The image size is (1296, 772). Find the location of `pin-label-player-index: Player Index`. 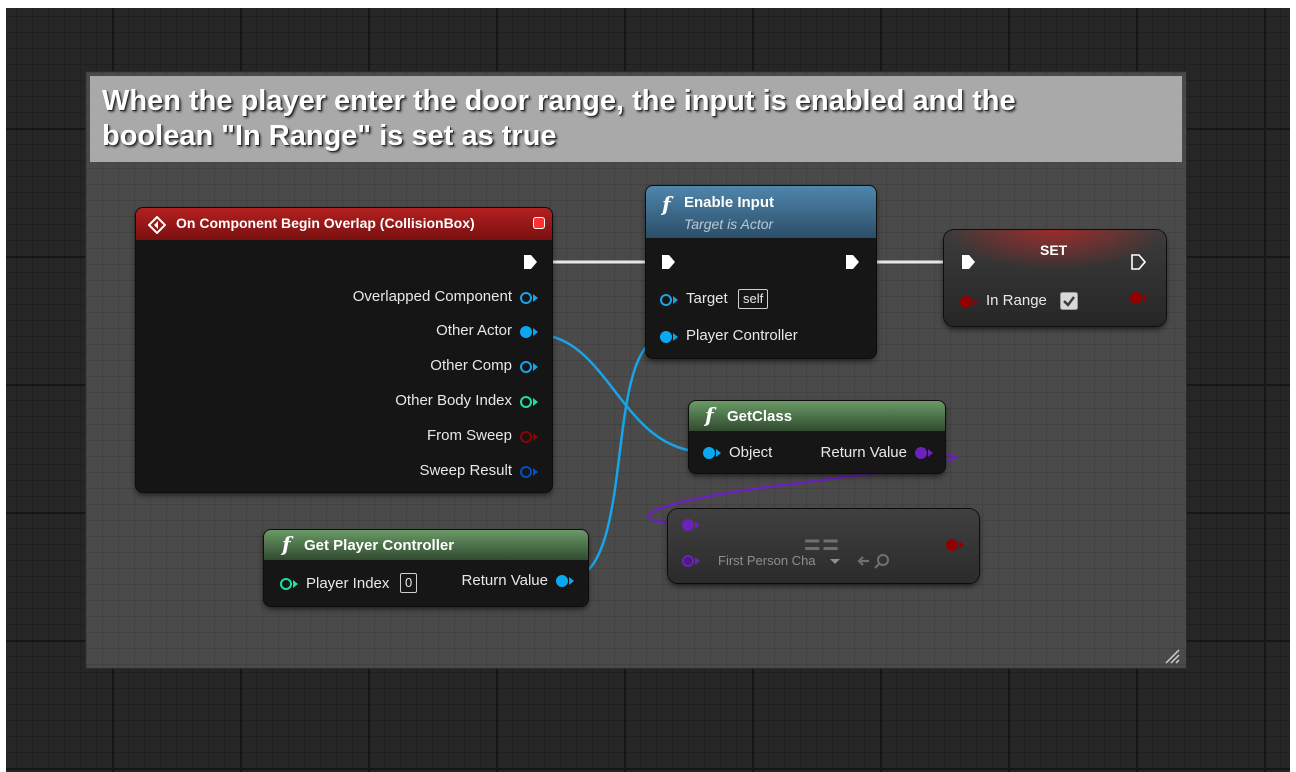

pin-label-player-index: Player Index is located at coordinates (348, 583).